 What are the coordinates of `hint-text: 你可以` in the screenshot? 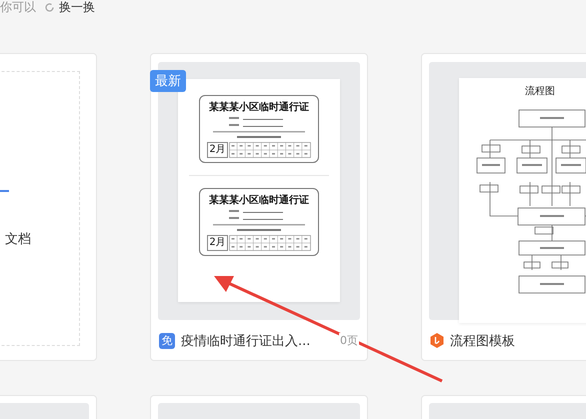 It's located at (18, 8).